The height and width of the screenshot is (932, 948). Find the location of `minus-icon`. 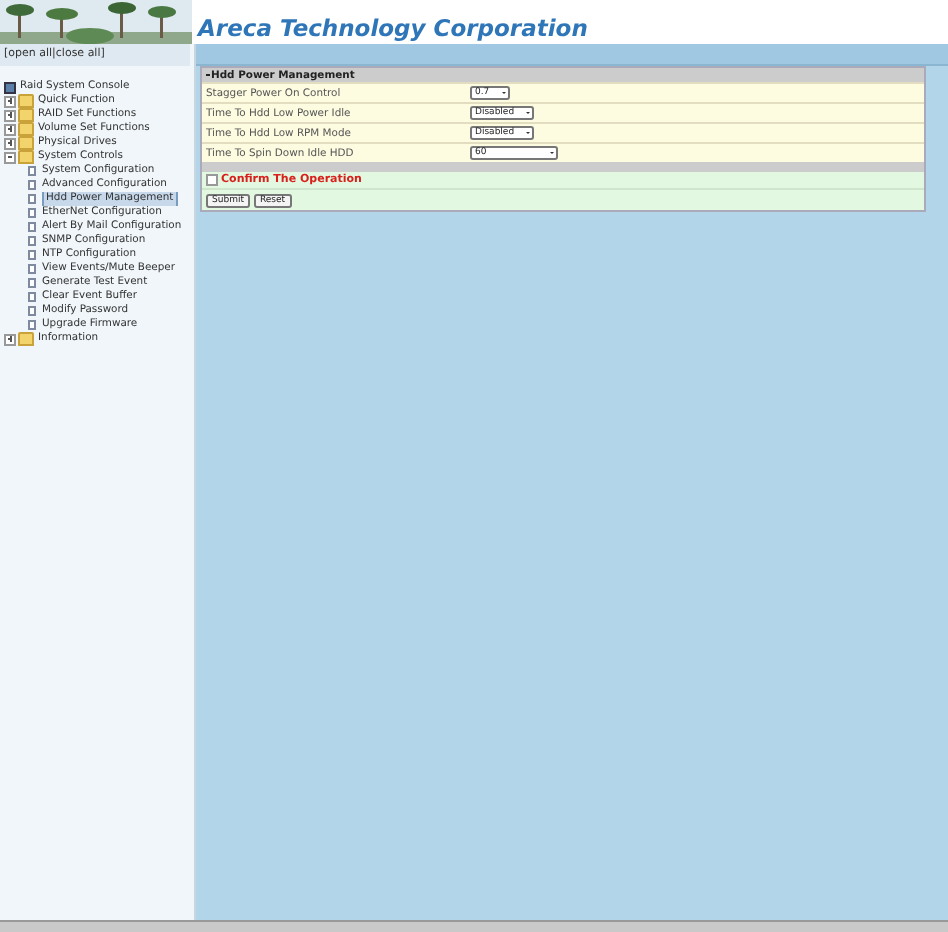

minus-icon is located at coordinates (10, 157).